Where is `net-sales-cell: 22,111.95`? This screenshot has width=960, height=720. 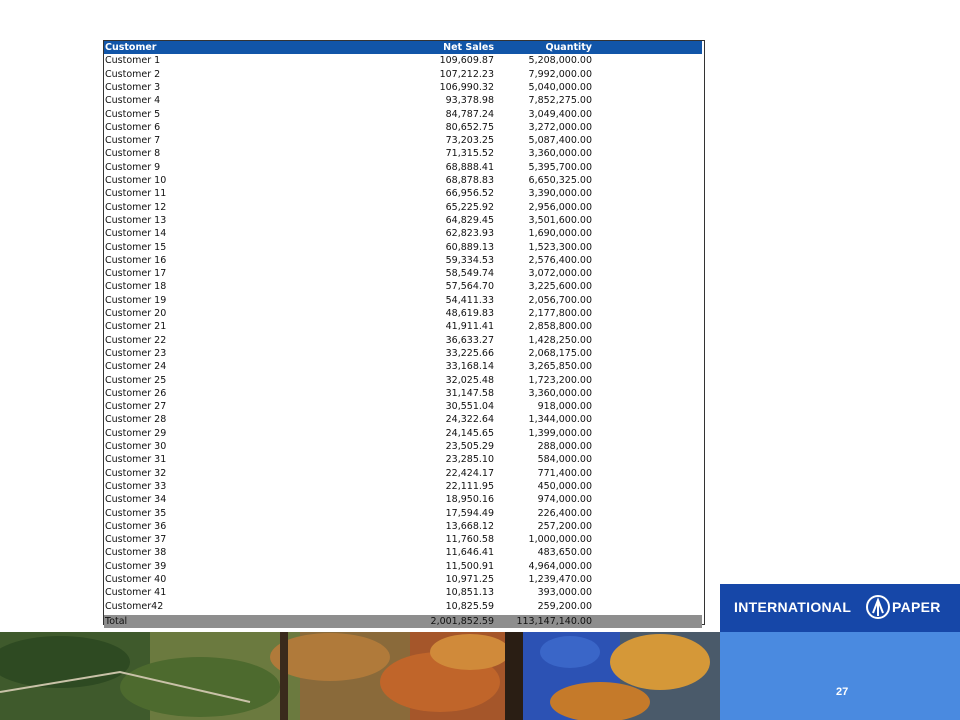
net-sales-cell: 22,111.95 is located at coordinates (469, 486).